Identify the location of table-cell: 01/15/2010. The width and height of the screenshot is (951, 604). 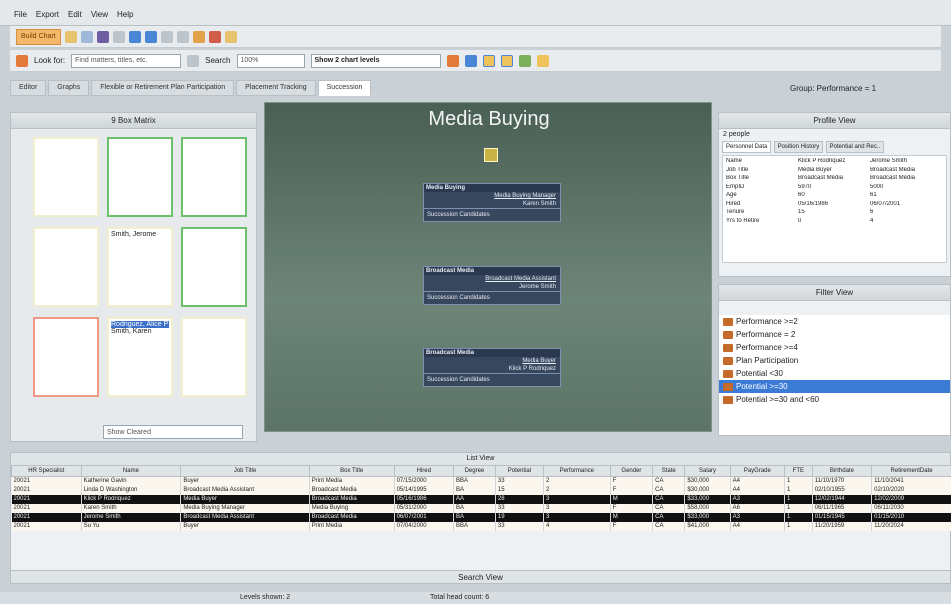
(911, 517).